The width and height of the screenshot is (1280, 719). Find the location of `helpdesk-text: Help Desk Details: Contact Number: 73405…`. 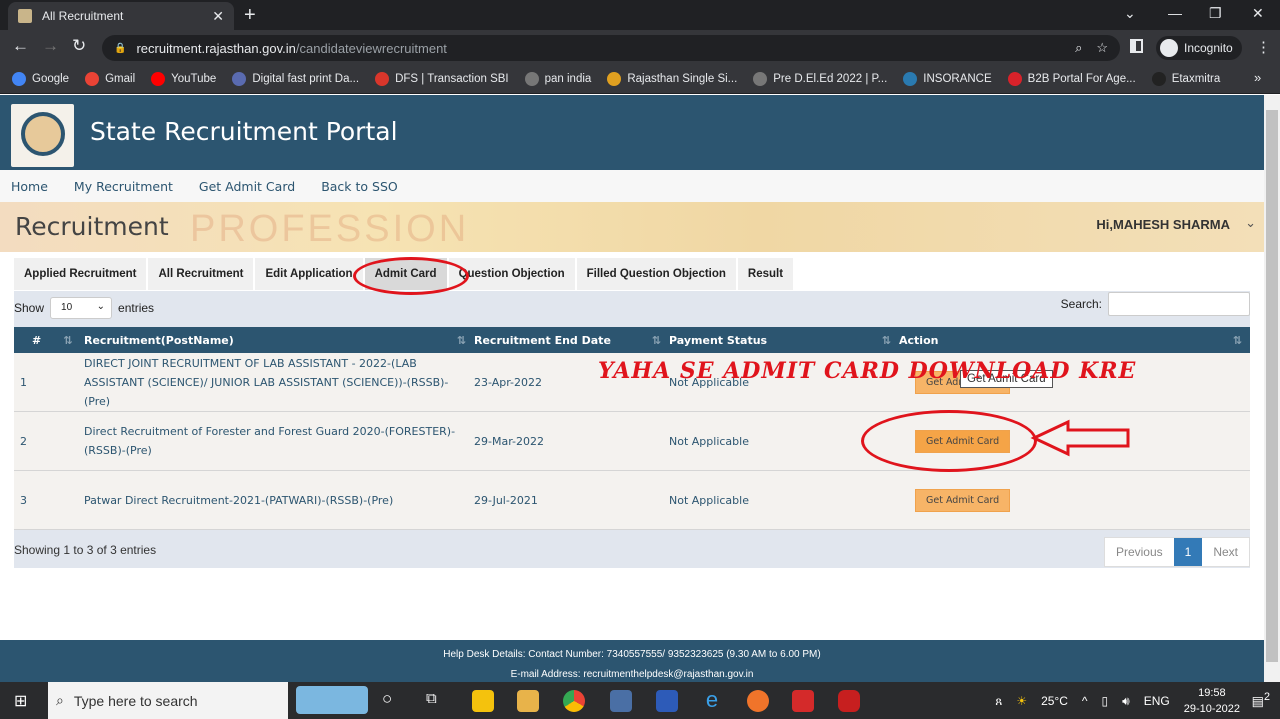

helpdesk-text: Help Desk Details: Contact Number: 73405… is located at coordinates (632, 654).